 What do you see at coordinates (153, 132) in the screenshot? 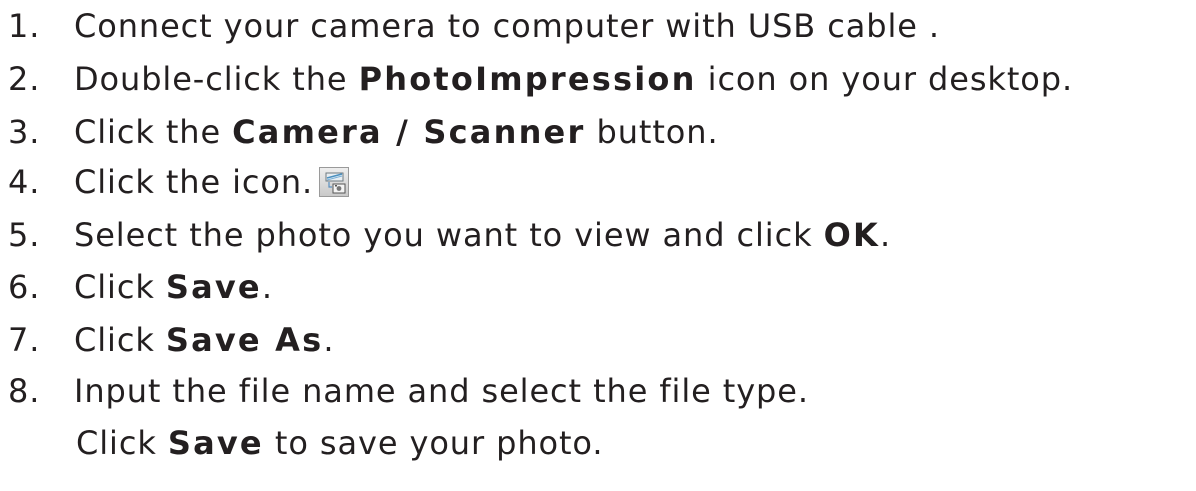
I see `step-text: Click the` at bounding box center [153, 132].